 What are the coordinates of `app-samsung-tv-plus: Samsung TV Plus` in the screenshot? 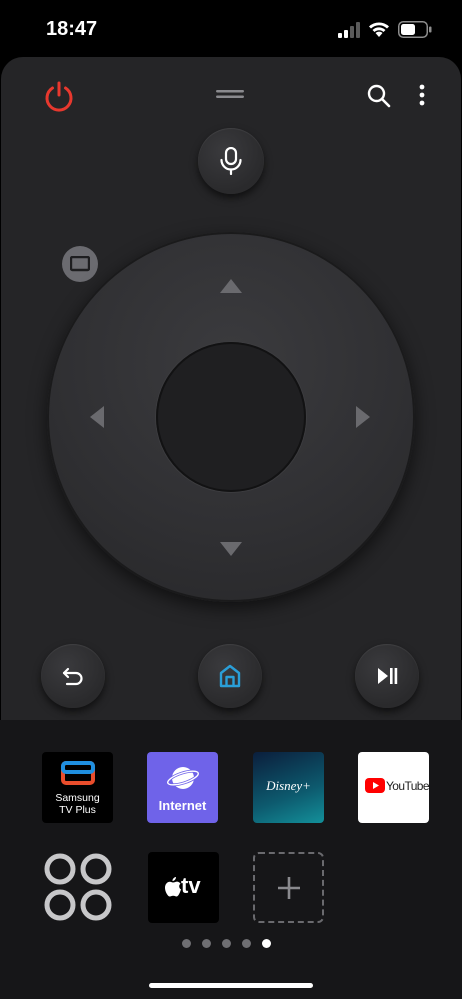 It's located at (77, 787).